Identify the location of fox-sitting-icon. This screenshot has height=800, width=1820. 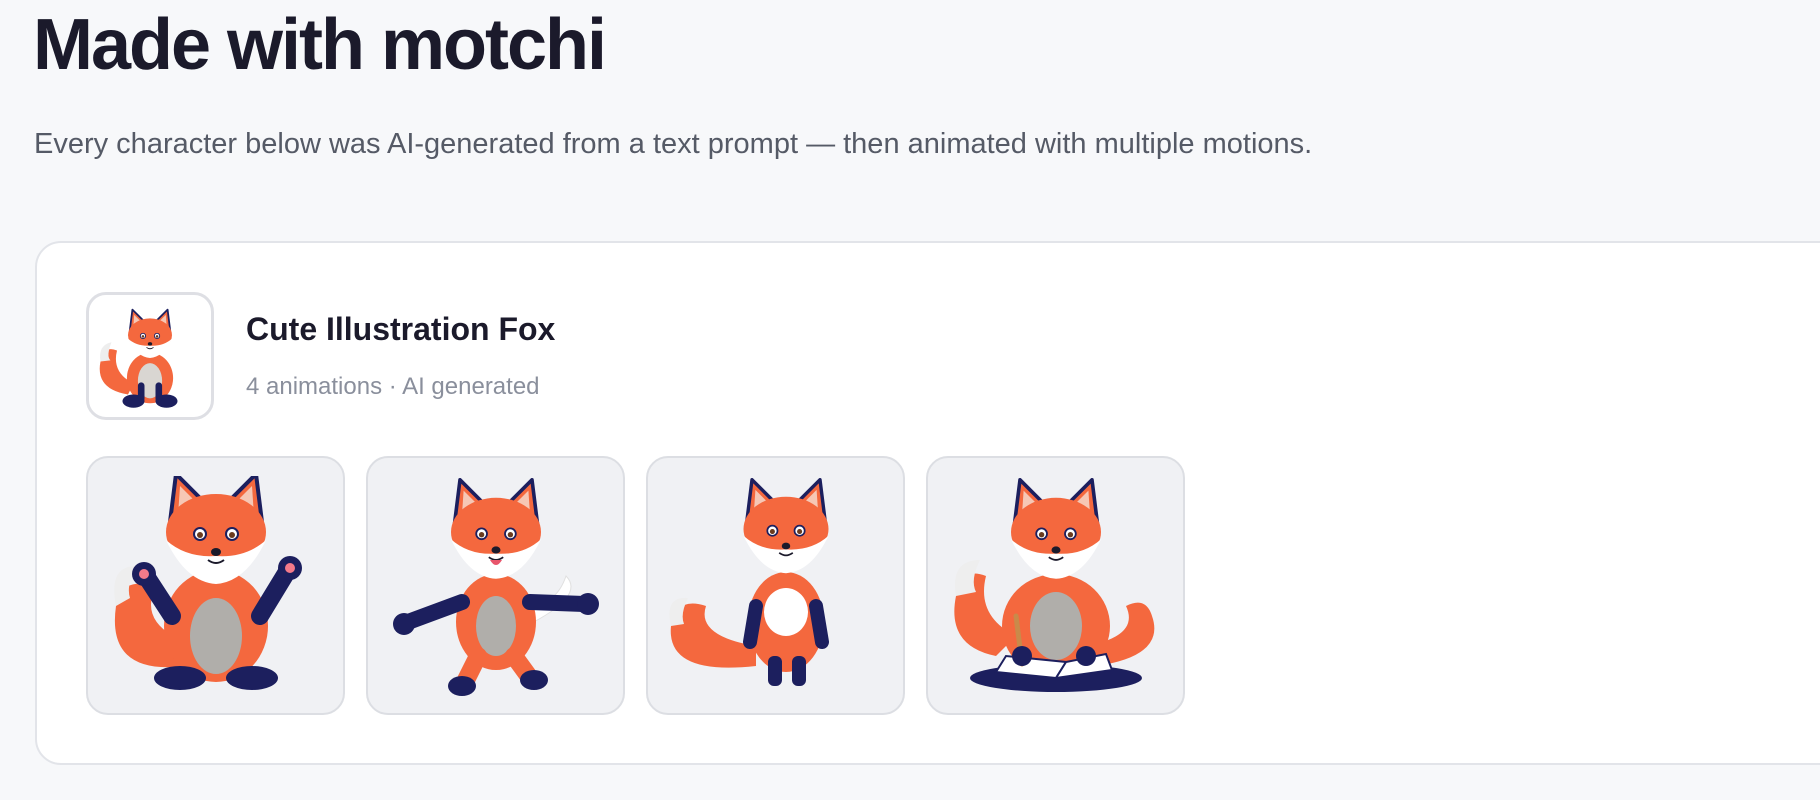
(150, 356).